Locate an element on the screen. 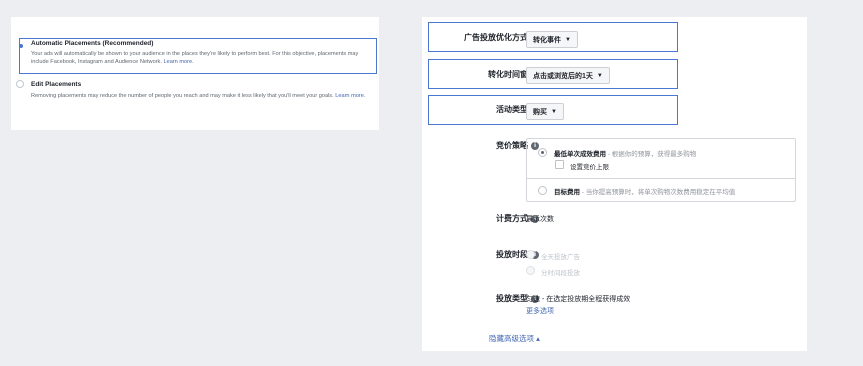  bid-cap-label: 设置竞价上限 is located at coordinates (589, 166).